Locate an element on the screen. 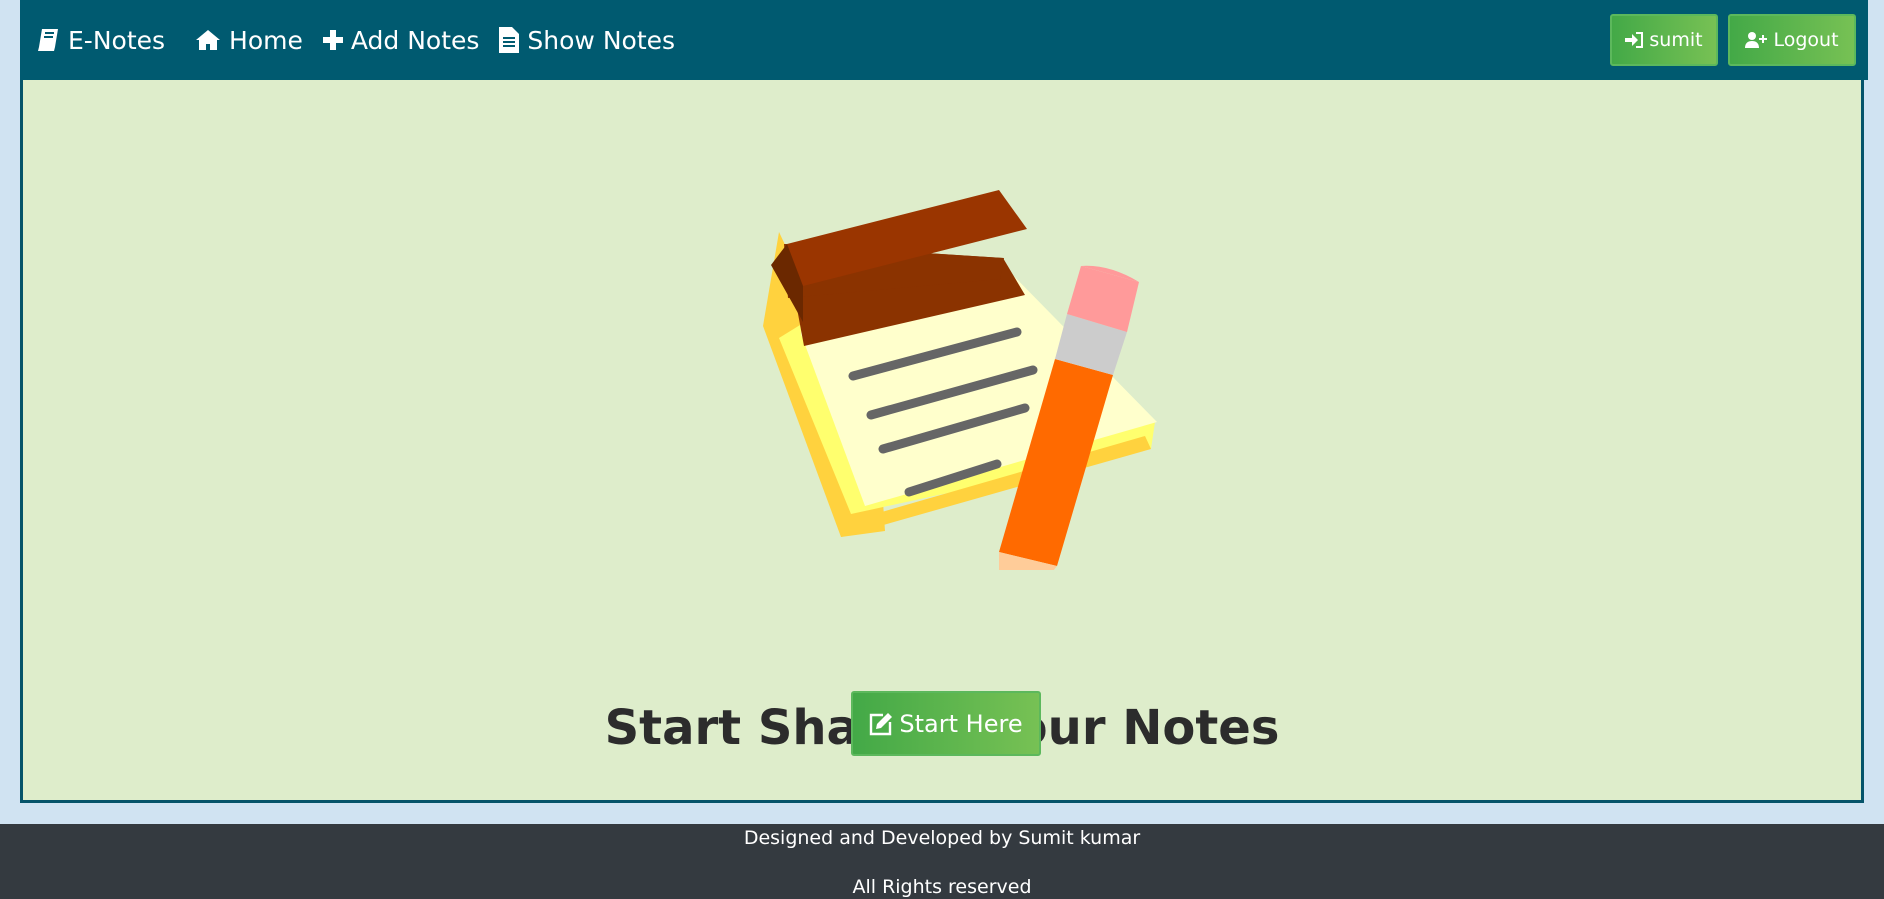 This screenshot has width=1884, height=899. user-plus-icon is located at coordinates (1756, 40).